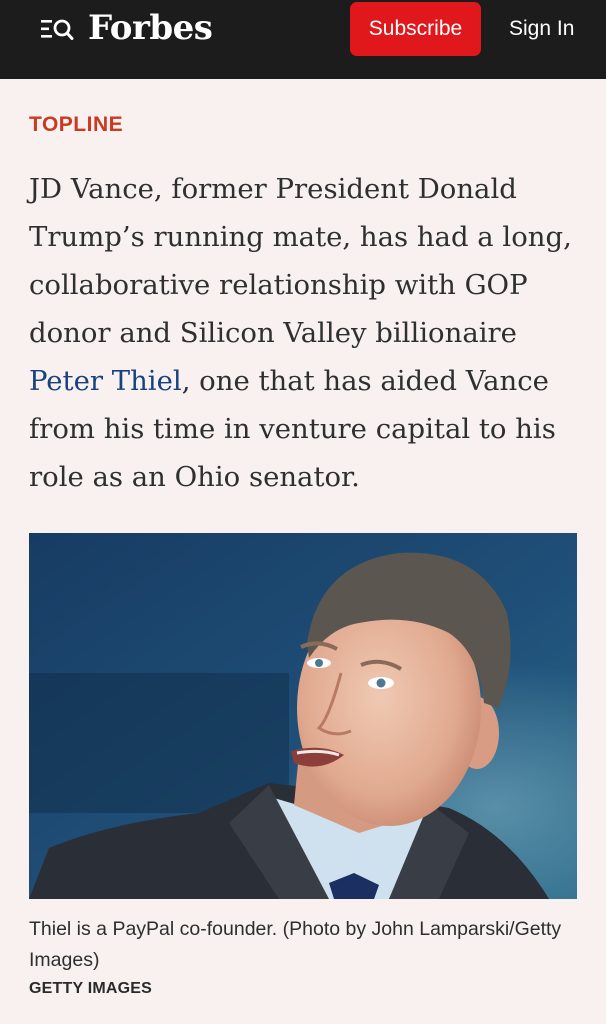  What do you see at coordinates (541, 29) in the screenshot?
I see `sign-in-link: Sign In` at bounding box center [541, 29].